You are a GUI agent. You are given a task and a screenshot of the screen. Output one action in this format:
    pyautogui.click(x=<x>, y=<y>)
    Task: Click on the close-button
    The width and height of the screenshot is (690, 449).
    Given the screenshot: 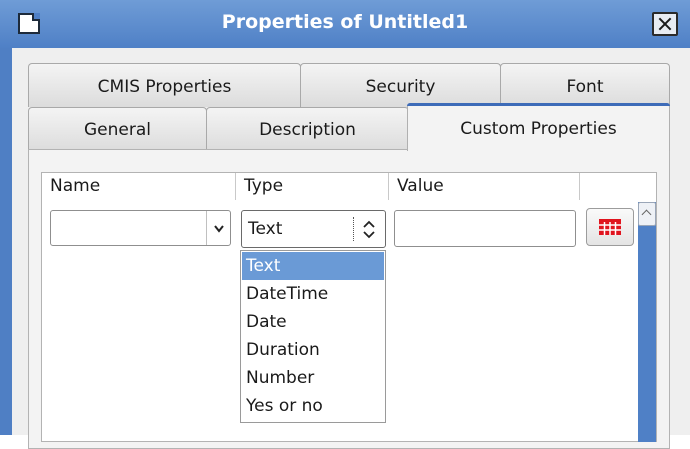 What is the action you would take?
    pyautogui.click(x=665, y=24)
    